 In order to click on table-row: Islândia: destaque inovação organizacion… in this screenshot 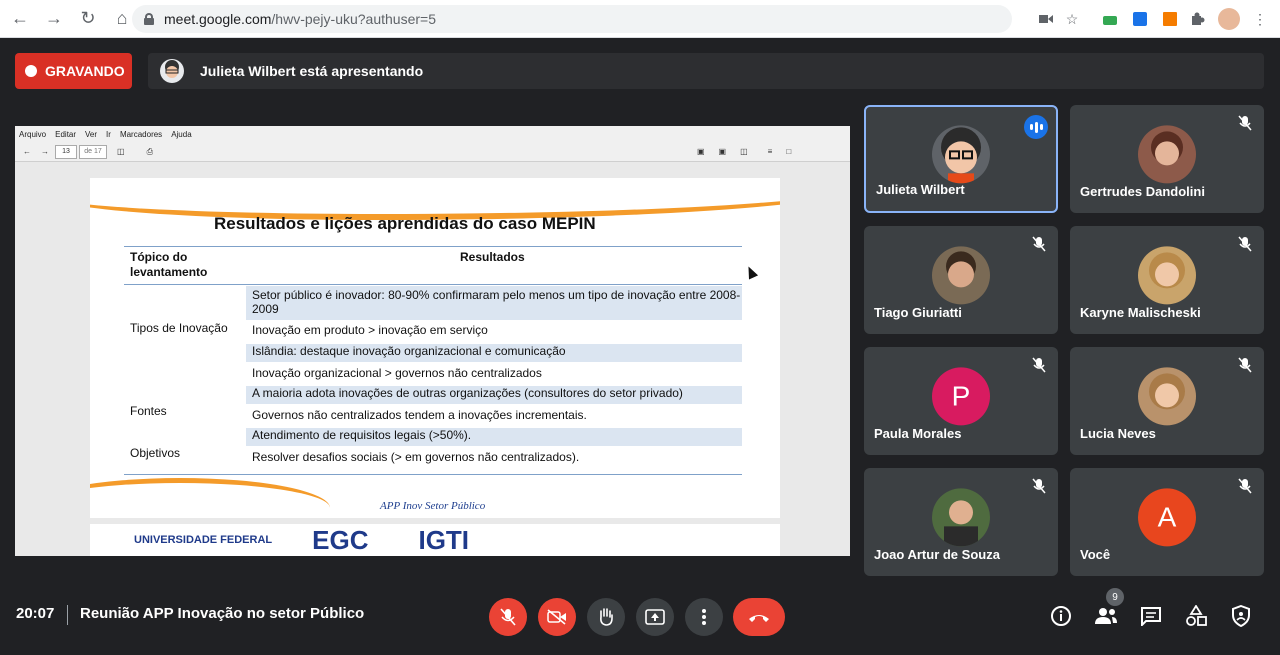, I will do `click(494, 353)`.